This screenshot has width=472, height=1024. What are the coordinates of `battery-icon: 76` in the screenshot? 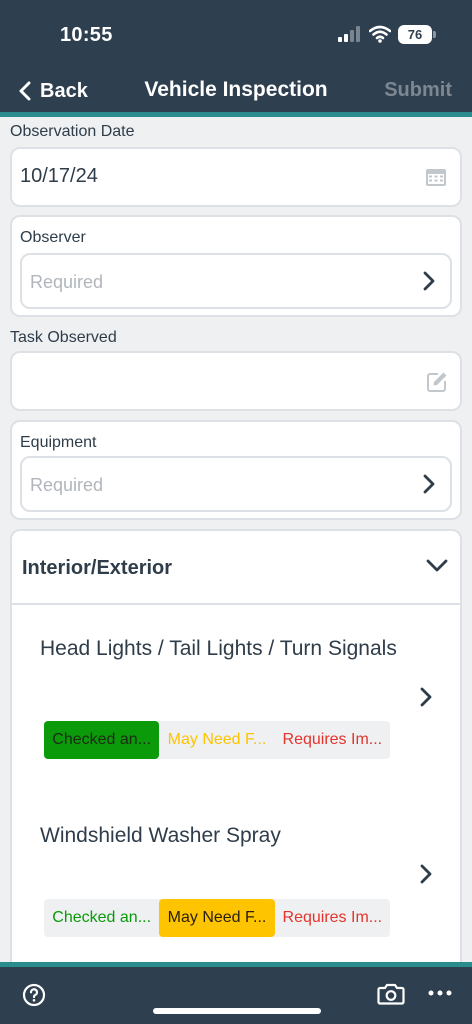 It's located at (417, 34).